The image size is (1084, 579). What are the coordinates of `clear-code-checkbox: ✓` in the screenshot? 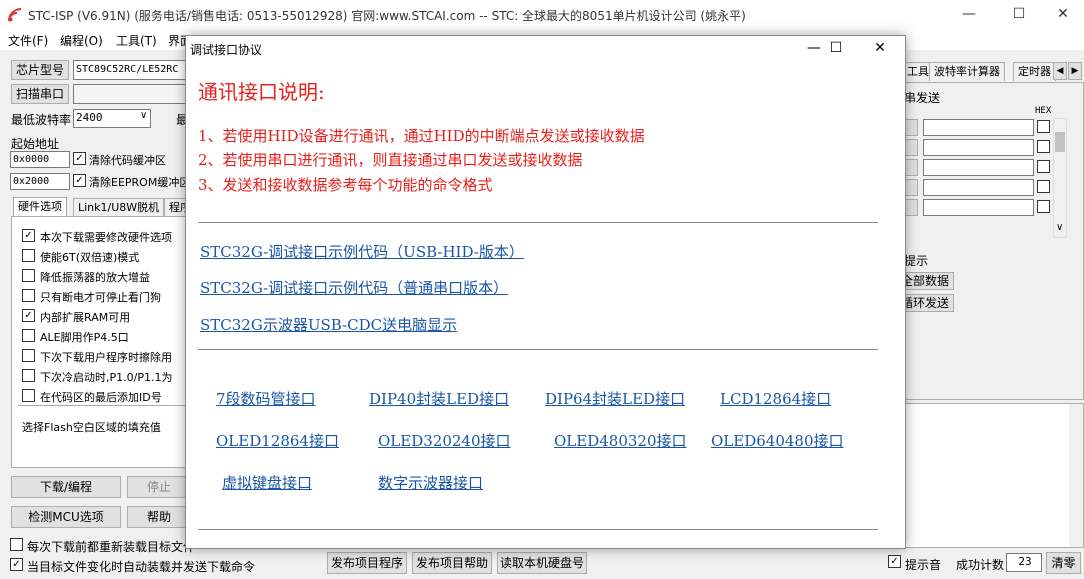 It's located at (79, 158).